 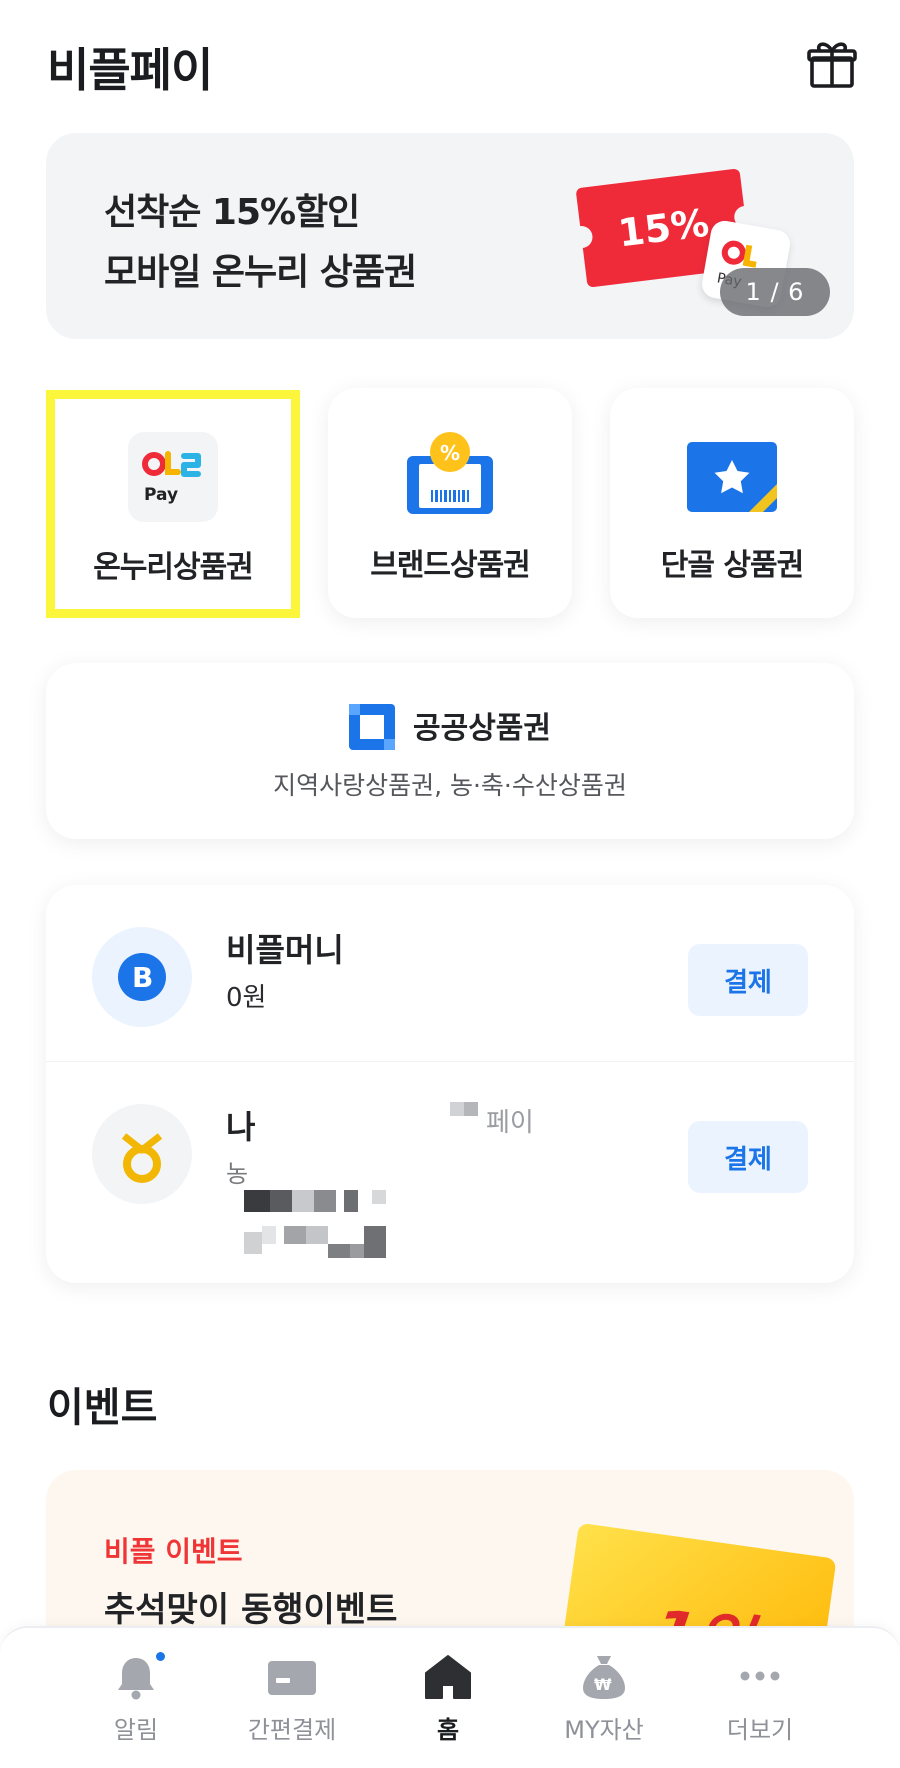 I want to click on public-voucher-icon, so click(x=372, y=726).